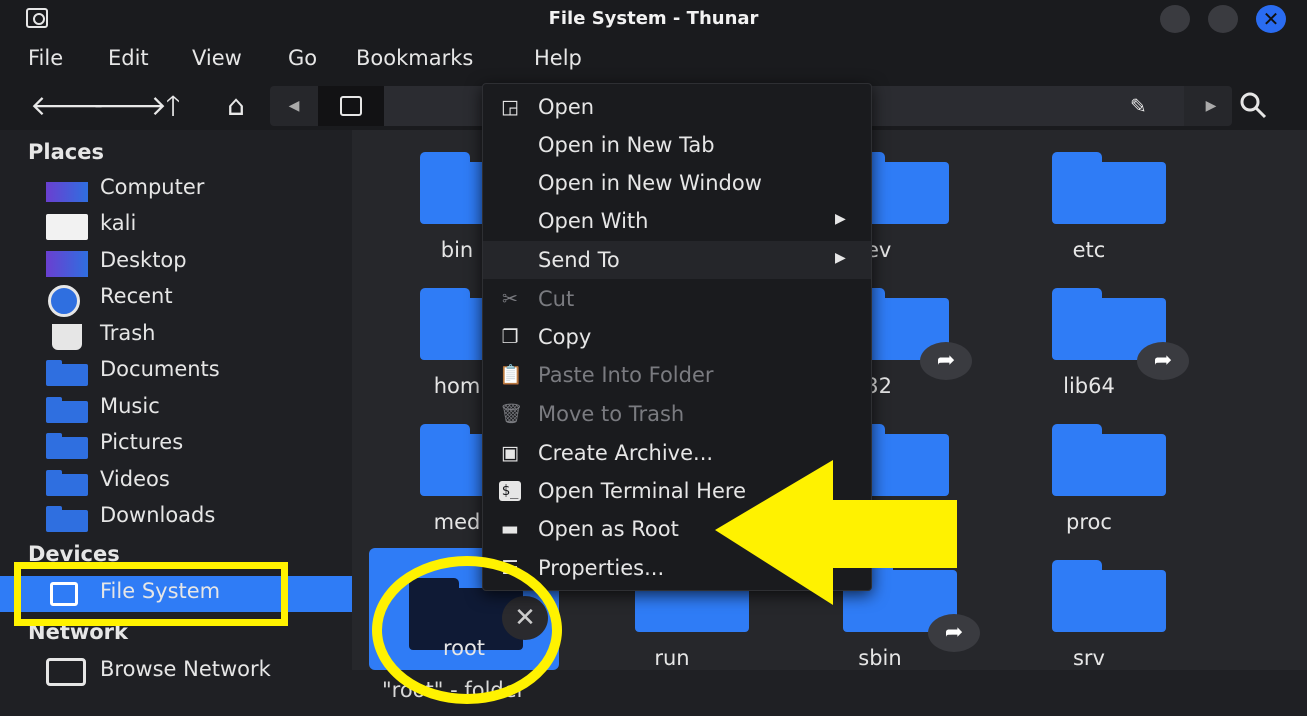 This screenshot has height=716, width=1307. What do you see at coordinates (176, 409) in the screenshot?
I see `sidebar-item-music: Music` at bounding box center [176, 409].